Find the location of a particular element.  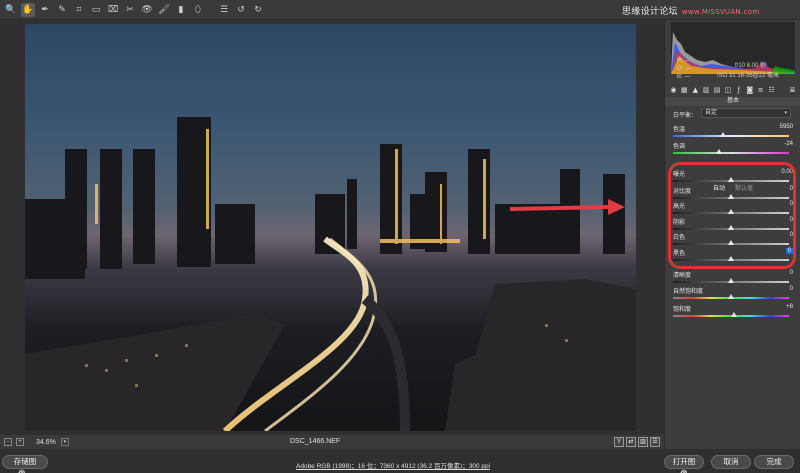

slider-row: 高光 0 is located at coordinates (734, 209).